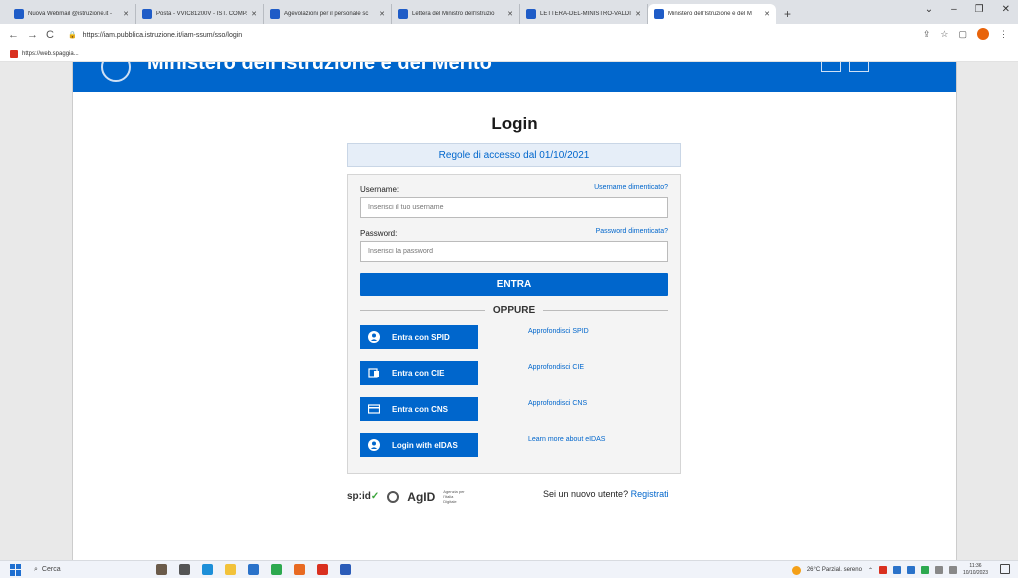 The image size is (1018, 578). Describe the element at coordinates (962, 34) in the screenshot. I see `sidepanel-icon: ▢` at that location.